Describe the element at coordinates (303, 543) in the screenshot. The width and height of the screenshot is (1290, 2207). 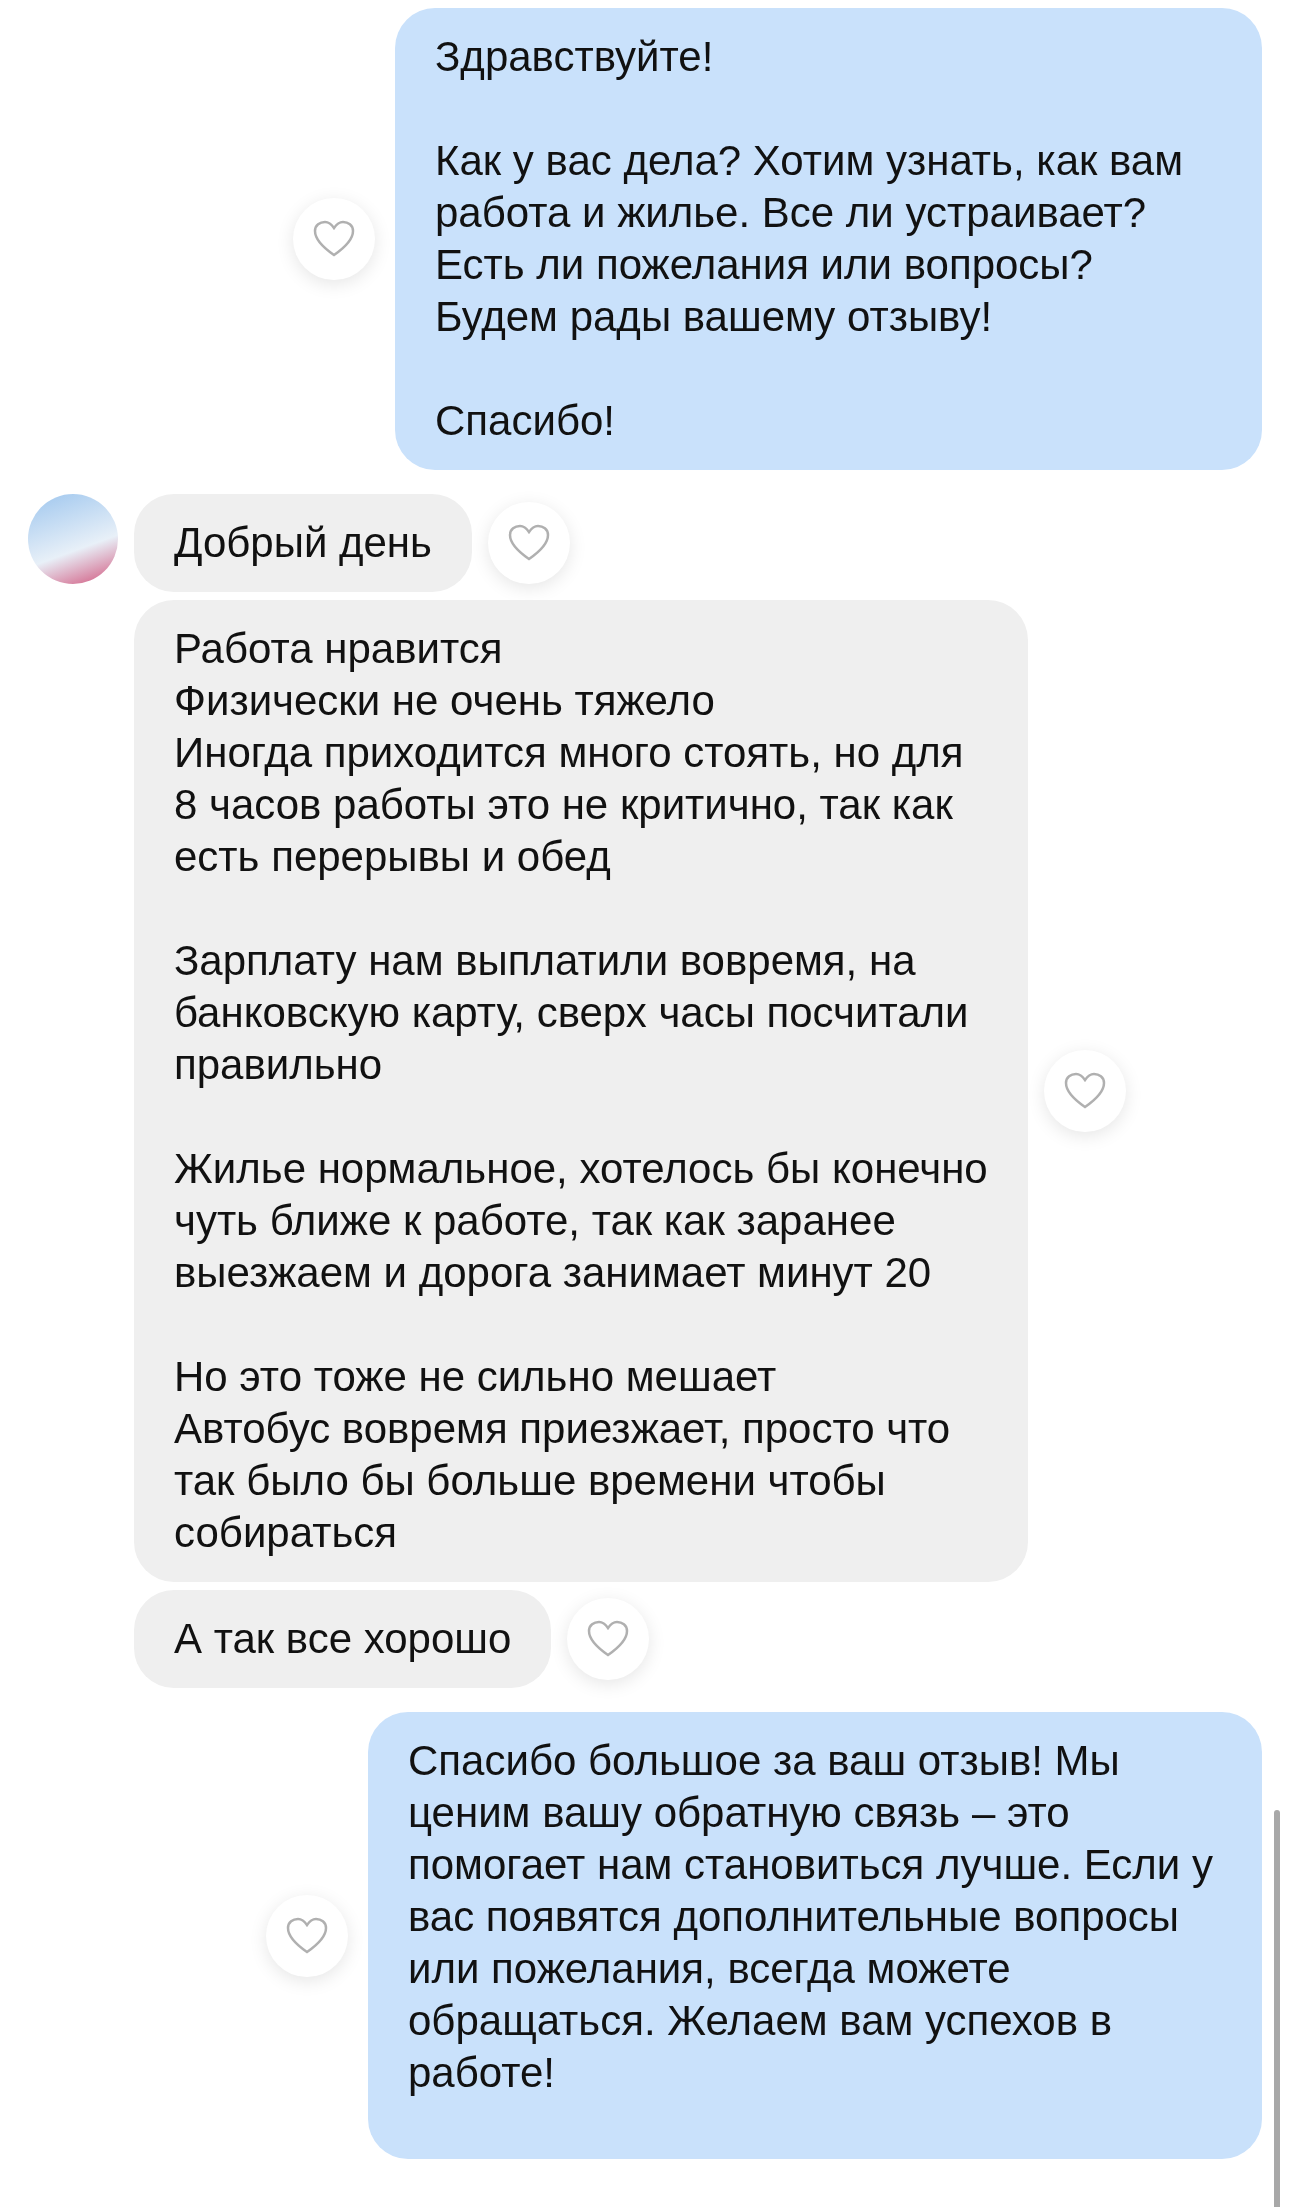
I see `message-bubble: Добрый день` at that location.